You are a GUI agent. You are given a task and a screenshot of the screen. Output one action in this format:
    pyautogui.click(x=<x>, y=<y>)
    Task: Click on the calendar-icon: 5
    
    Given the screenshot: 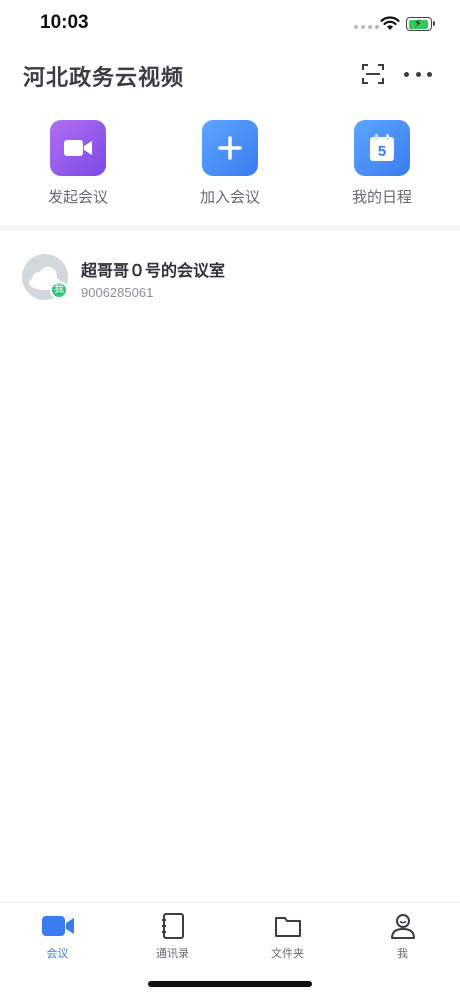 What is the action you would take?
    pyautogui.click(x=382, y=148)
    